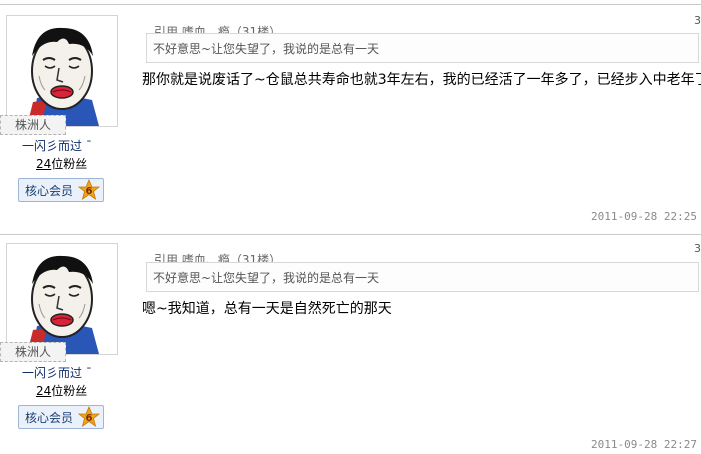 The image size is (701, 454). Describe the element at coordinates (267, 309) in the screenshot. I see `post-content: 嗯~我知道，总有一天是自然死亡的那天` at that location.